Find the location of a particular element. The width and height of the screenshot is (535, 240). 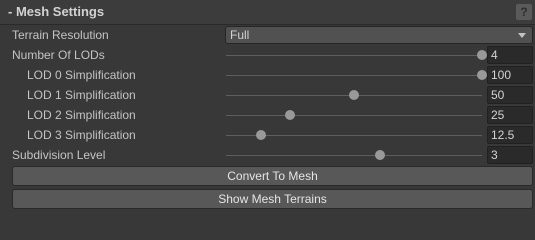

lod2-simplification-field: 25 is located at coordinates (510, 115).